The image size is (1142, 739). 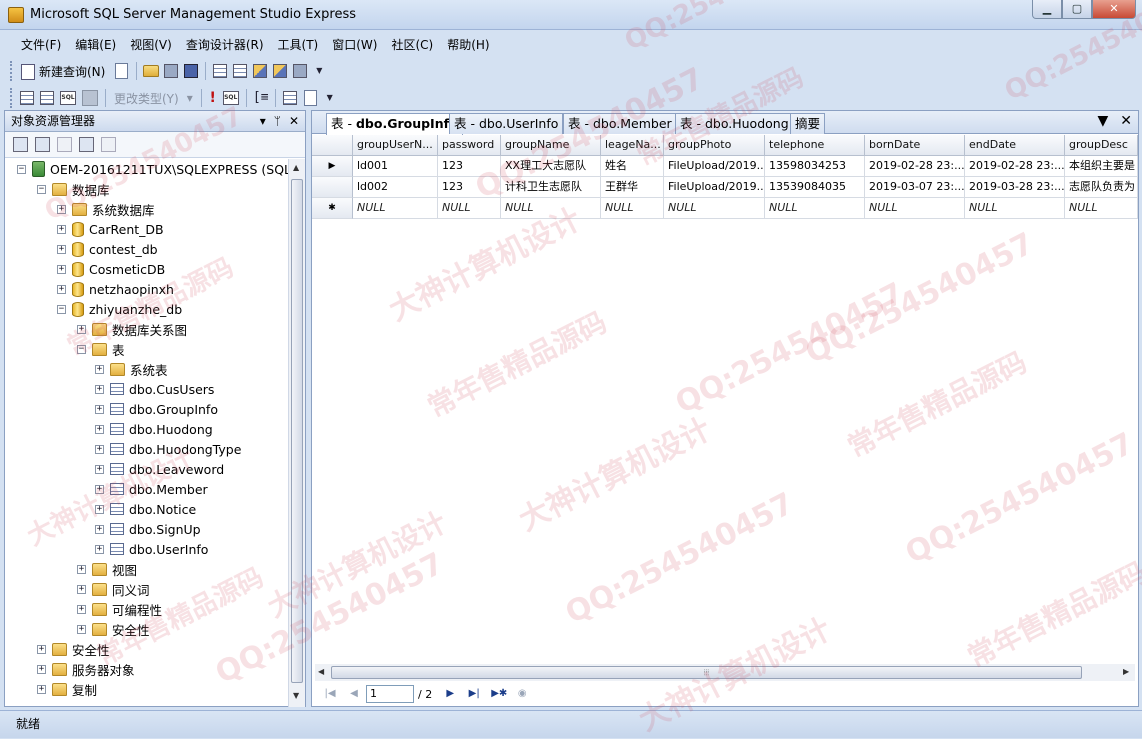 What do you see at coordinates (1102, 121) in the screenshot?
I see `tab-list-dropdown-icon: ▼` at bounding box center [1102, 121].